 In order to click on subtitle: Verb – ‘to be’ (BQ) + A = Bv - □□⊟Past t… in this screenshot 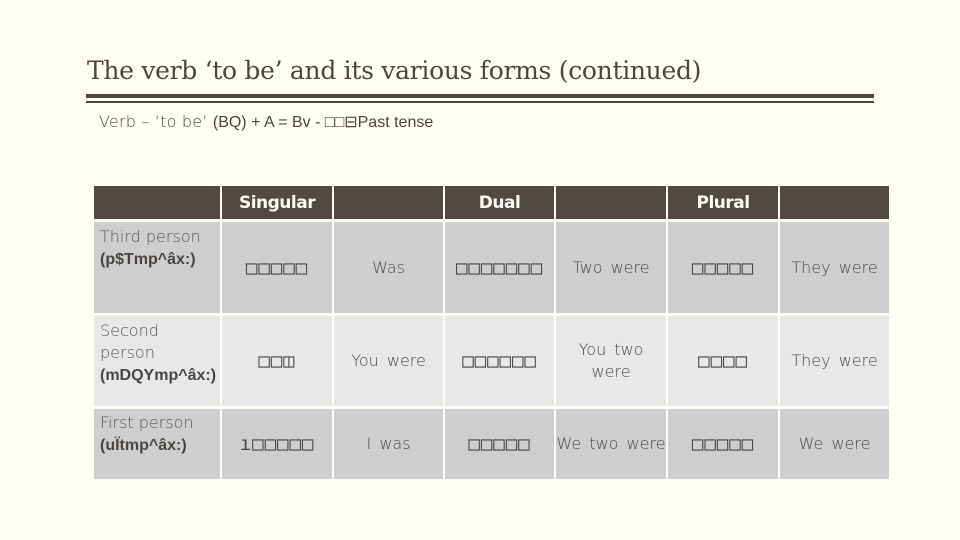, I will do `click(266, 122)`.